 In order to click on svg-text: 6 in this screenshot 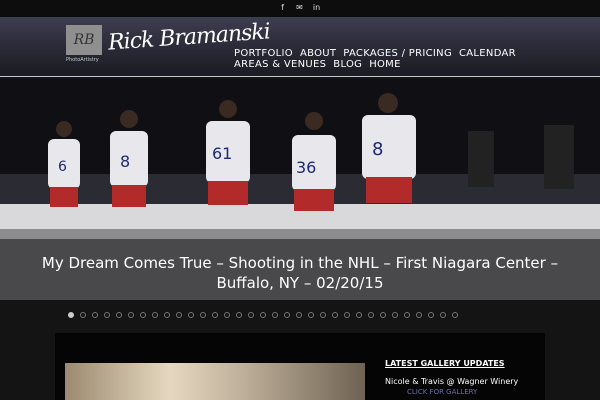, I will do `click(62, 167)`.